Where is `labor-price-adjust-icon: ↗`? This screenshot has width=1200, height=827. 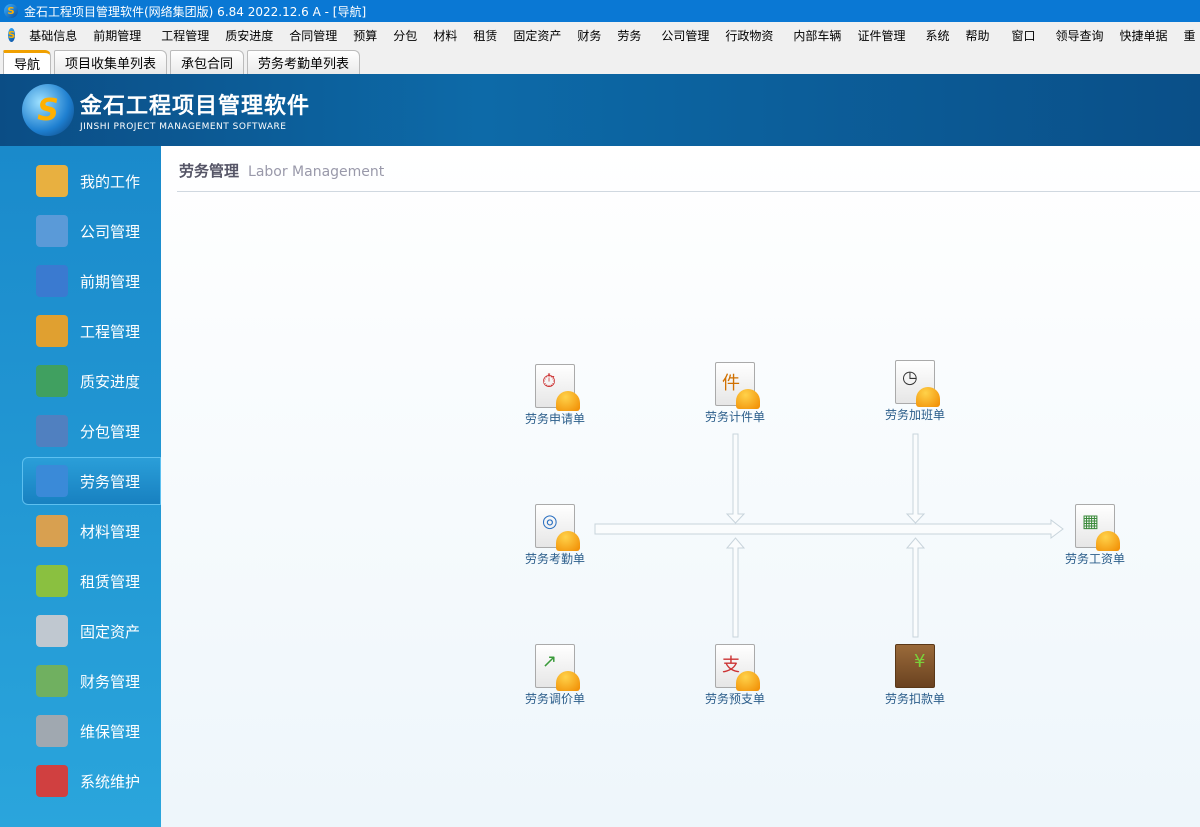
labor-price-adjust-icon: ↗ is located at coordinates (557, 667).